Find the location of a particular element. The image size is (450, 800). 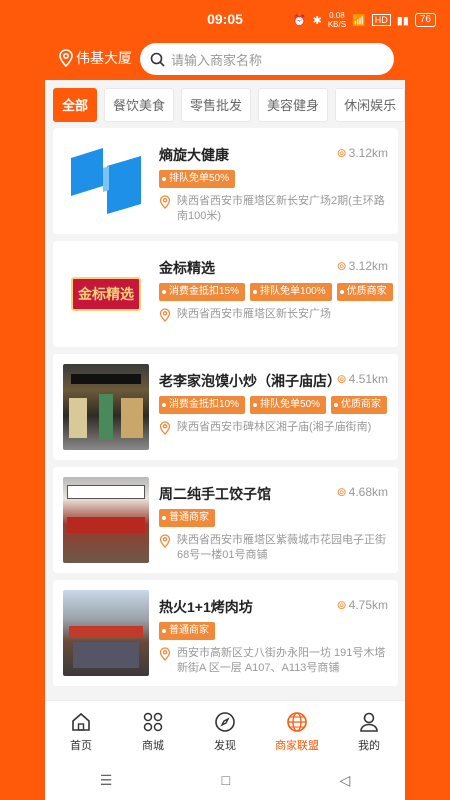

hd-badge: HD is located at coordinates (381, 20).